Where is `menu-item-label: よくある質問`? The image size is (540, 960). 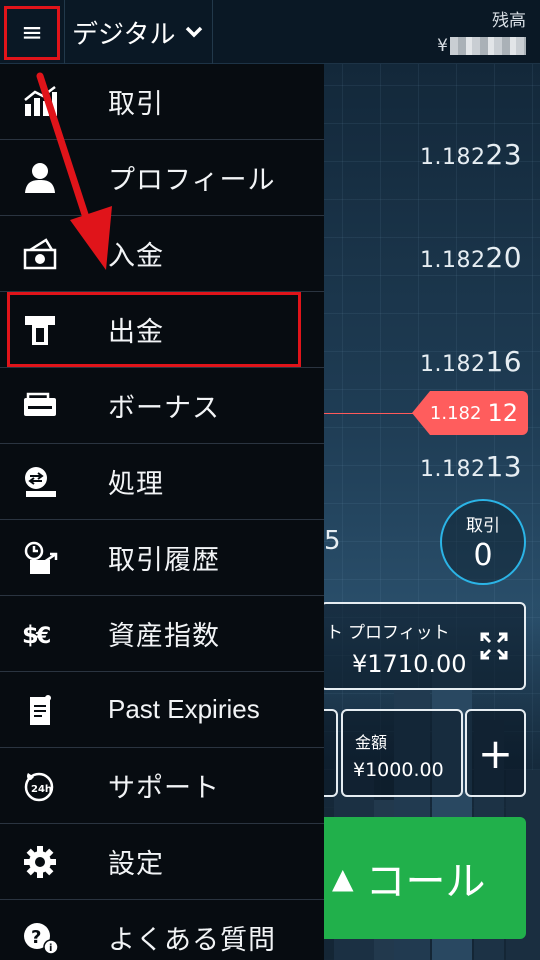 menu-item-label: よくある質問 is located at coordinates (192, 940).